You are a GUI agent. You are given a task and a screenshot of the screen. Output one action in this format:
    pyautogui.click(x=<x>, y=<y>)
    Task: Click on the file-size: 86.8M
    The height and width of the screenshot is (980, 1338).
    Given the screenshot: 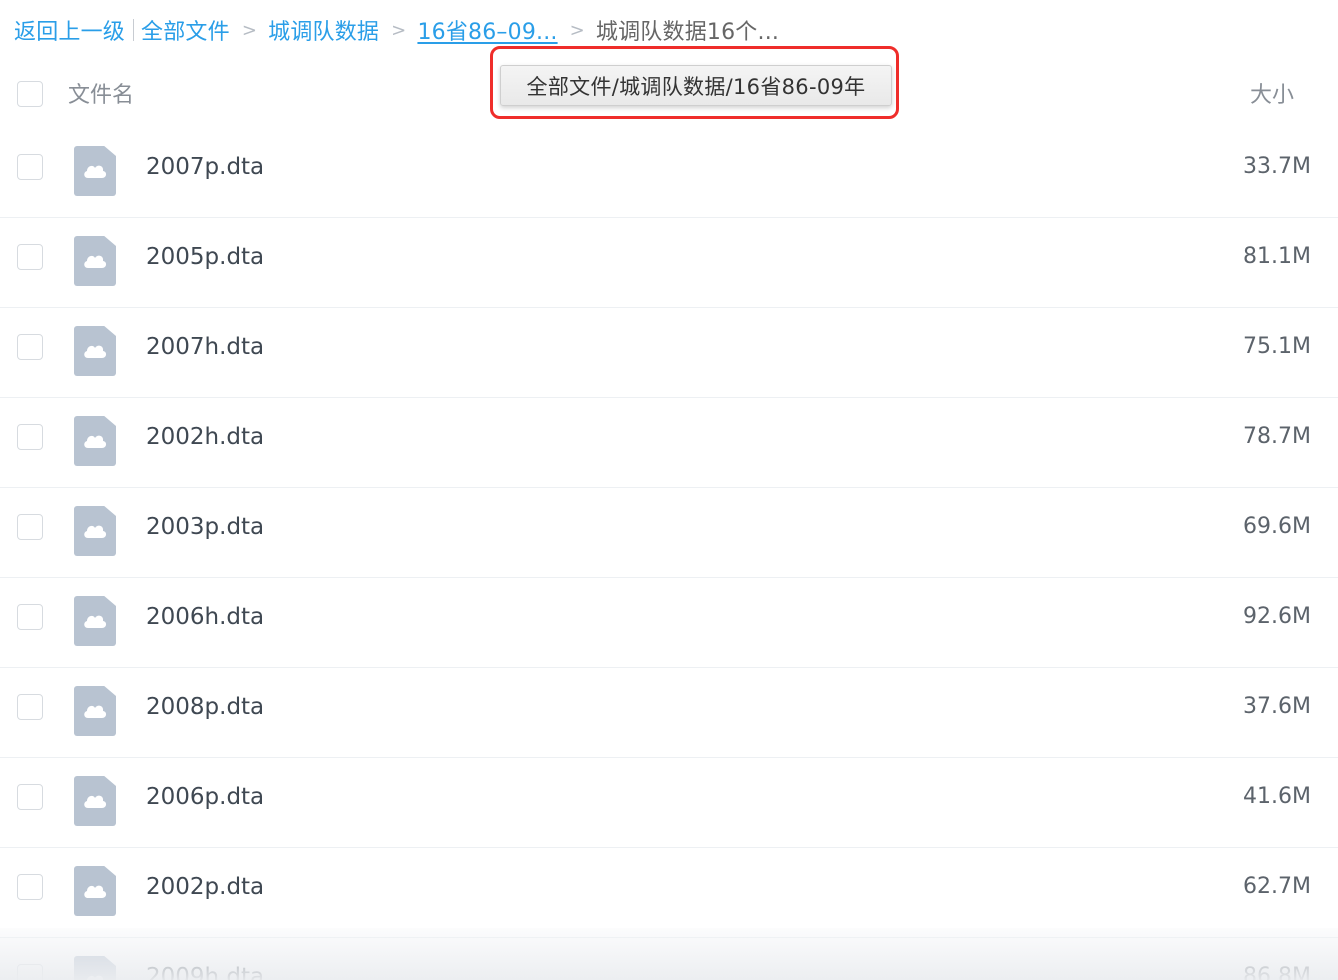 What is the action you would take?
    pyautogui.click(x=1277, y=972)
    